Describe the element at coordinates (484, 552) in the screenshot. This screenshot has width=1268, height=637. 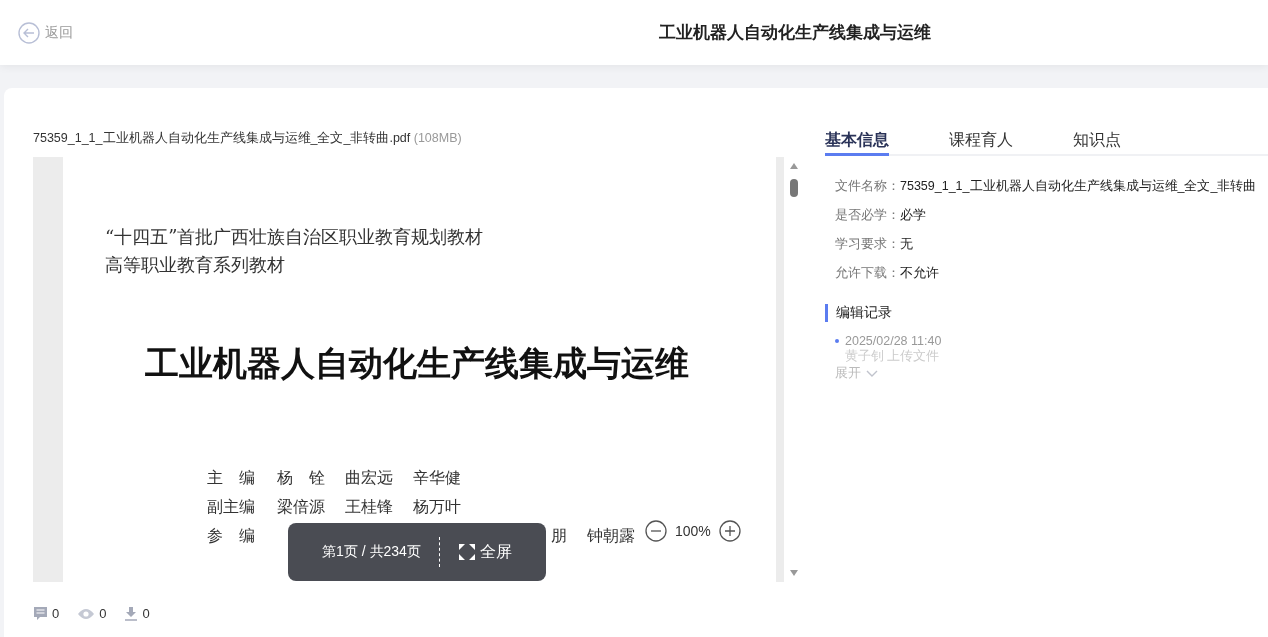
I see `fullscreen-button: 全屏` at that location.